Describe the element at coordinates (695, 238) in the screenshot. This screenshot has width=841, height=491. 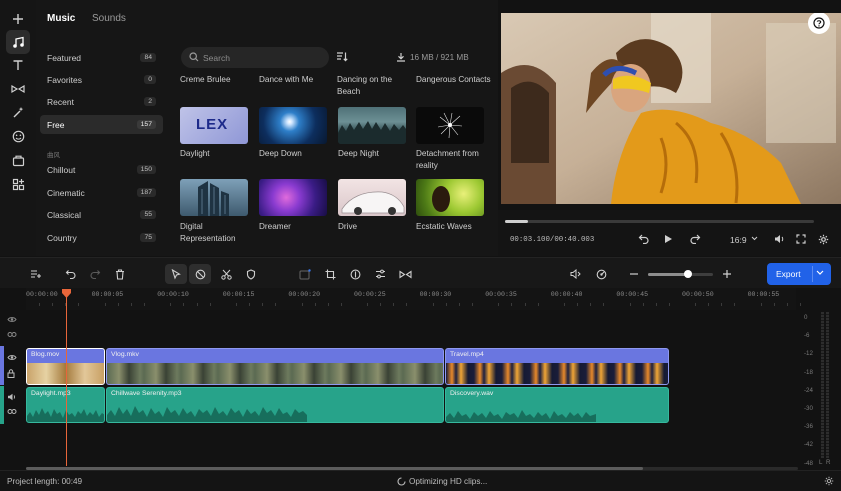
I see `forward-icon` at that location.